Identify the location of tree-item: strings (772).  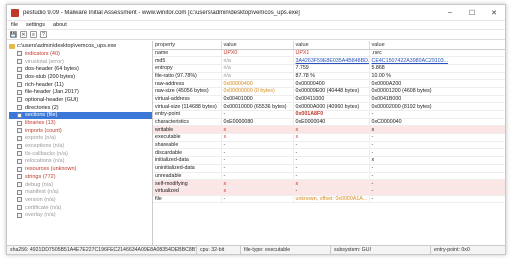
(80, 177).